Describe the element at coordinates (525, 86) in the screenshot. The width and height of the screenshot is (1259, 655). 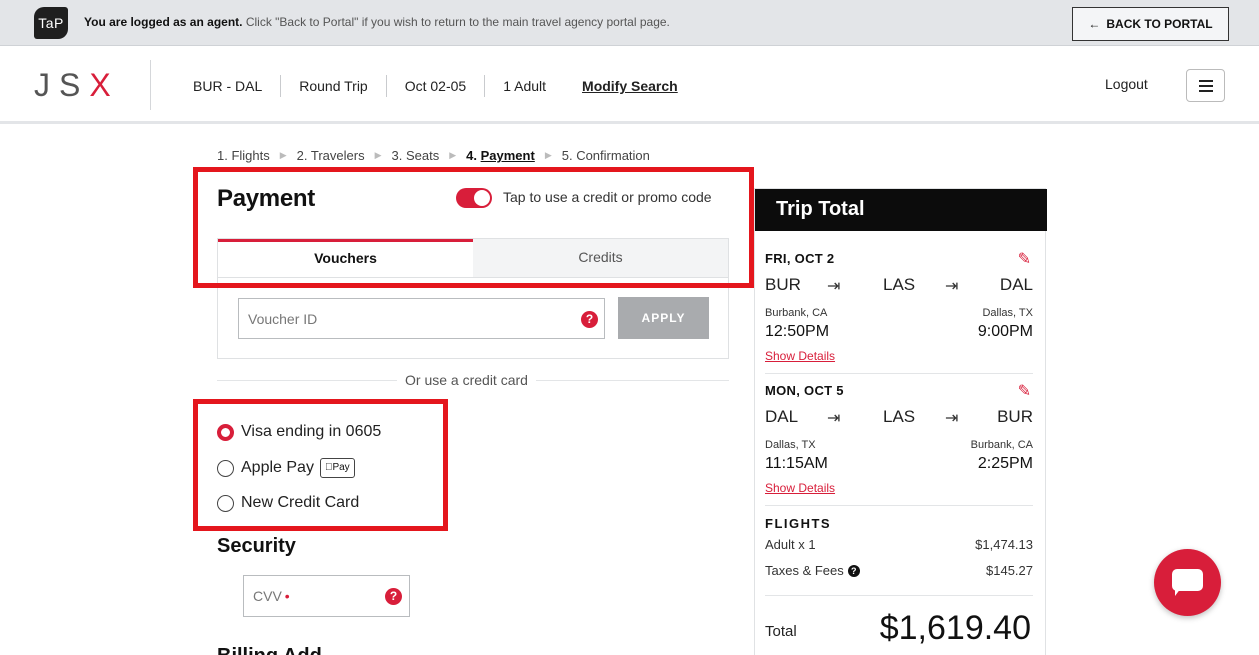
I see `search-passengers: 1 Adult` at that location.